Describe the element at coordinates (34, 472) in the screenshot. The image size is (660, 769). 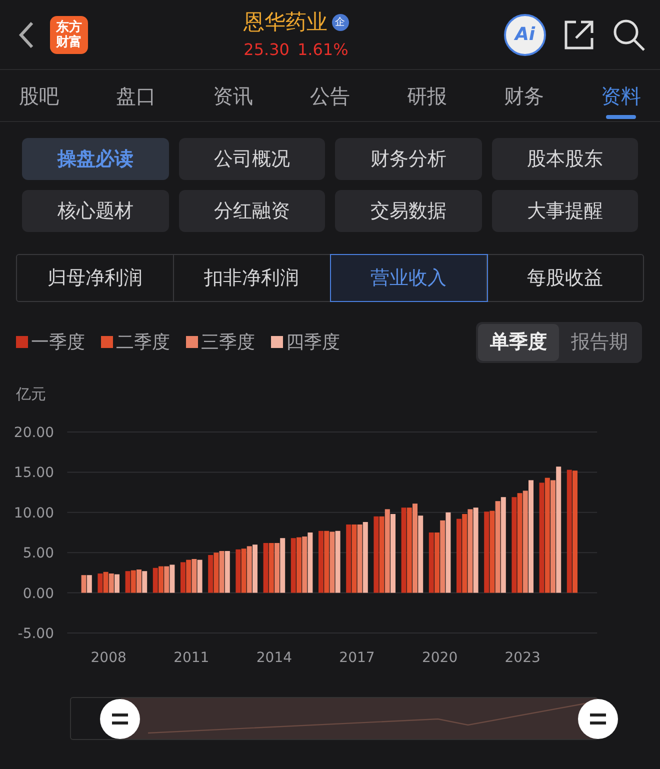
I see `y-tick-label: 15.00` at that location.